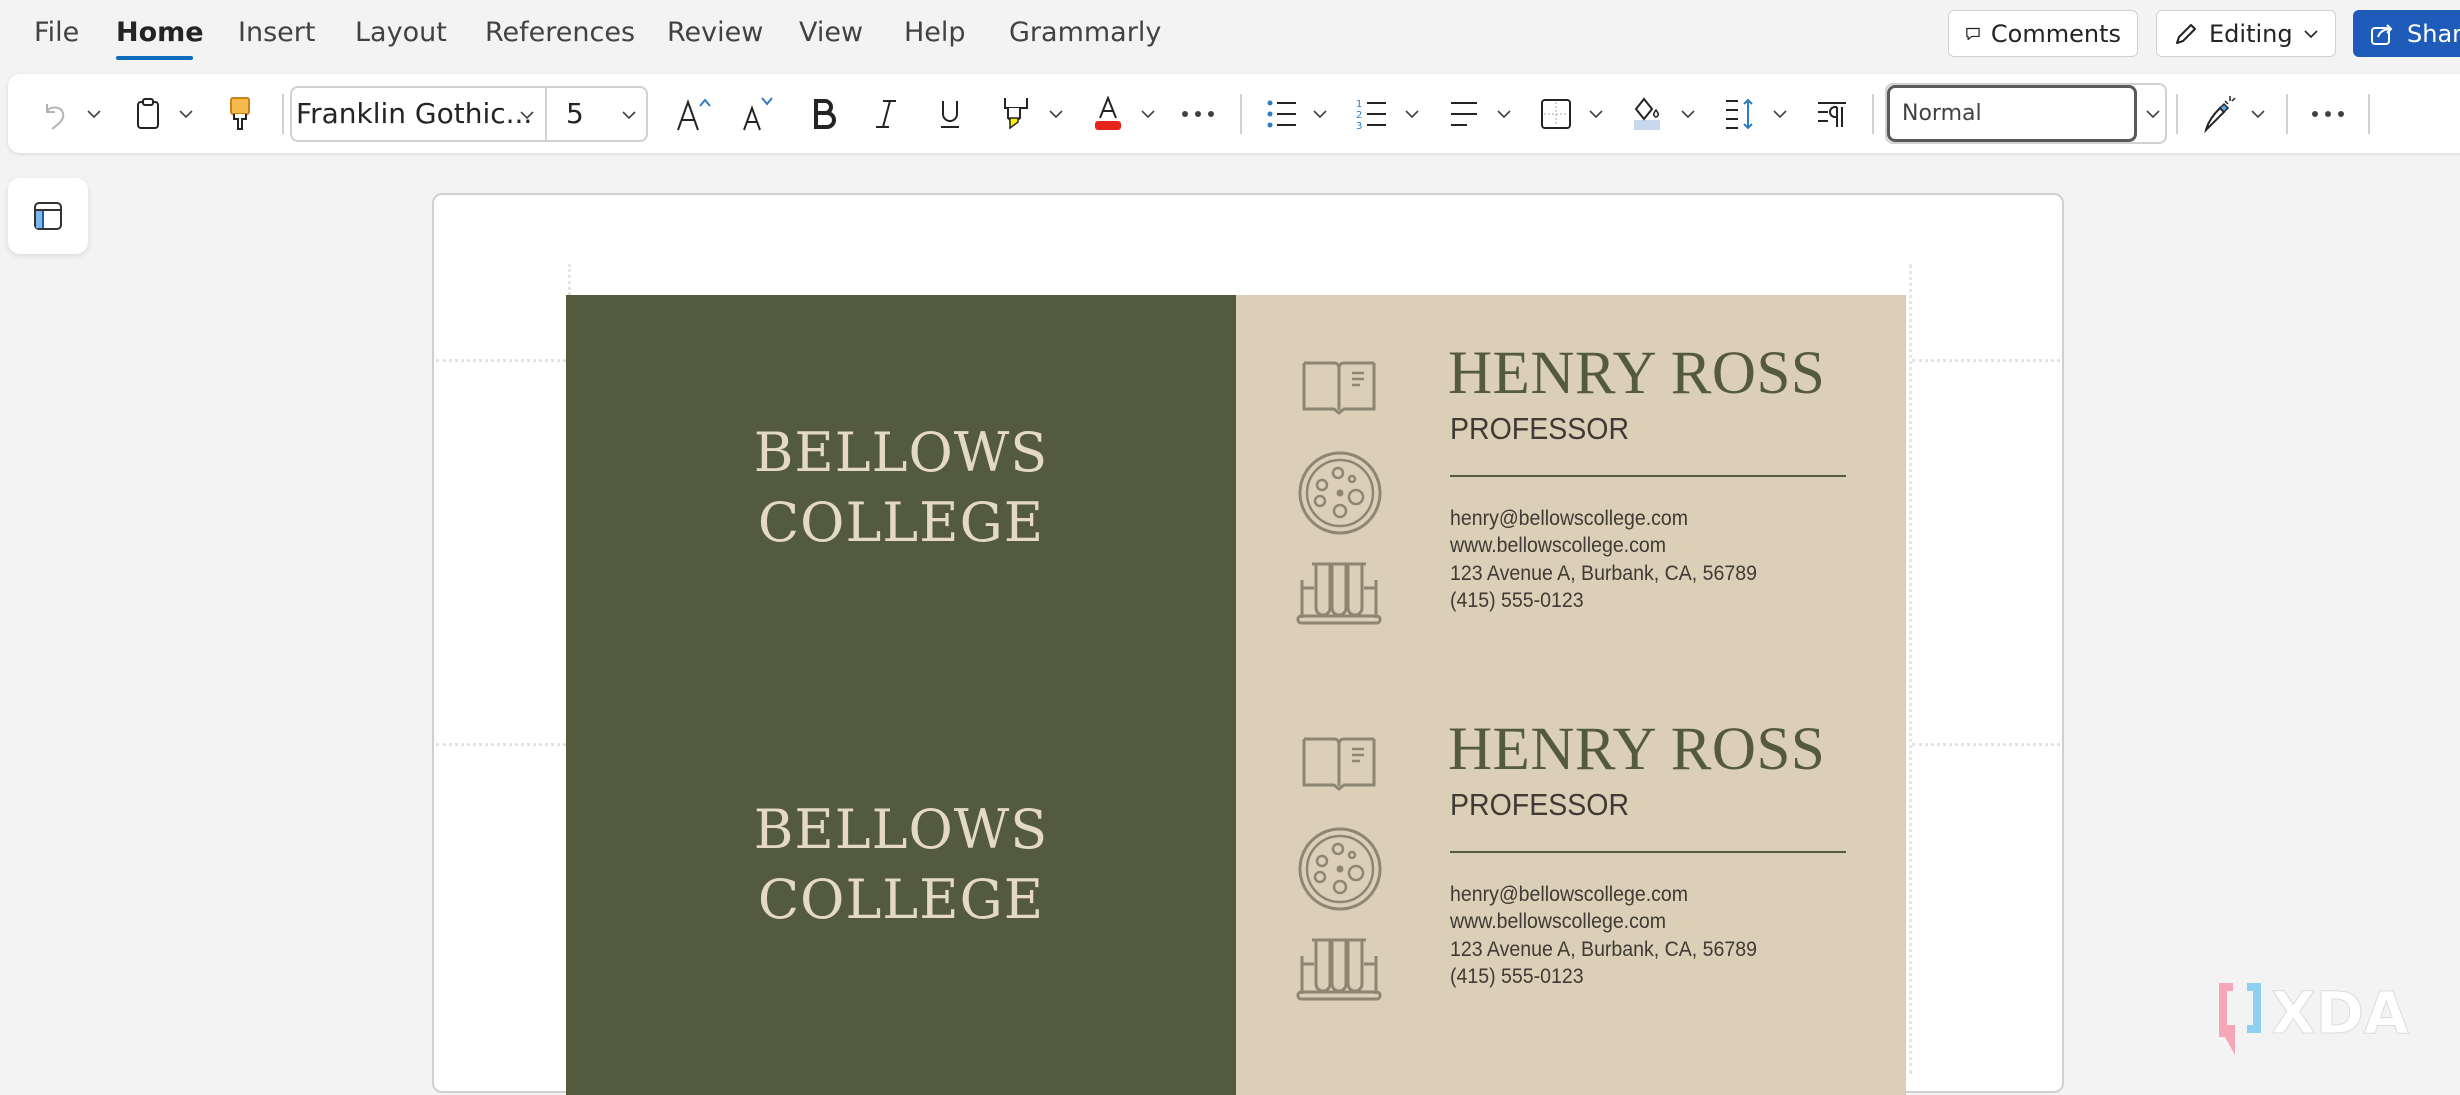 The height and width of the screenshot is (1095, 2460). Describe the element at coordinates (1339, 764) in the screenshot. I see `open-book-icon` at that location.